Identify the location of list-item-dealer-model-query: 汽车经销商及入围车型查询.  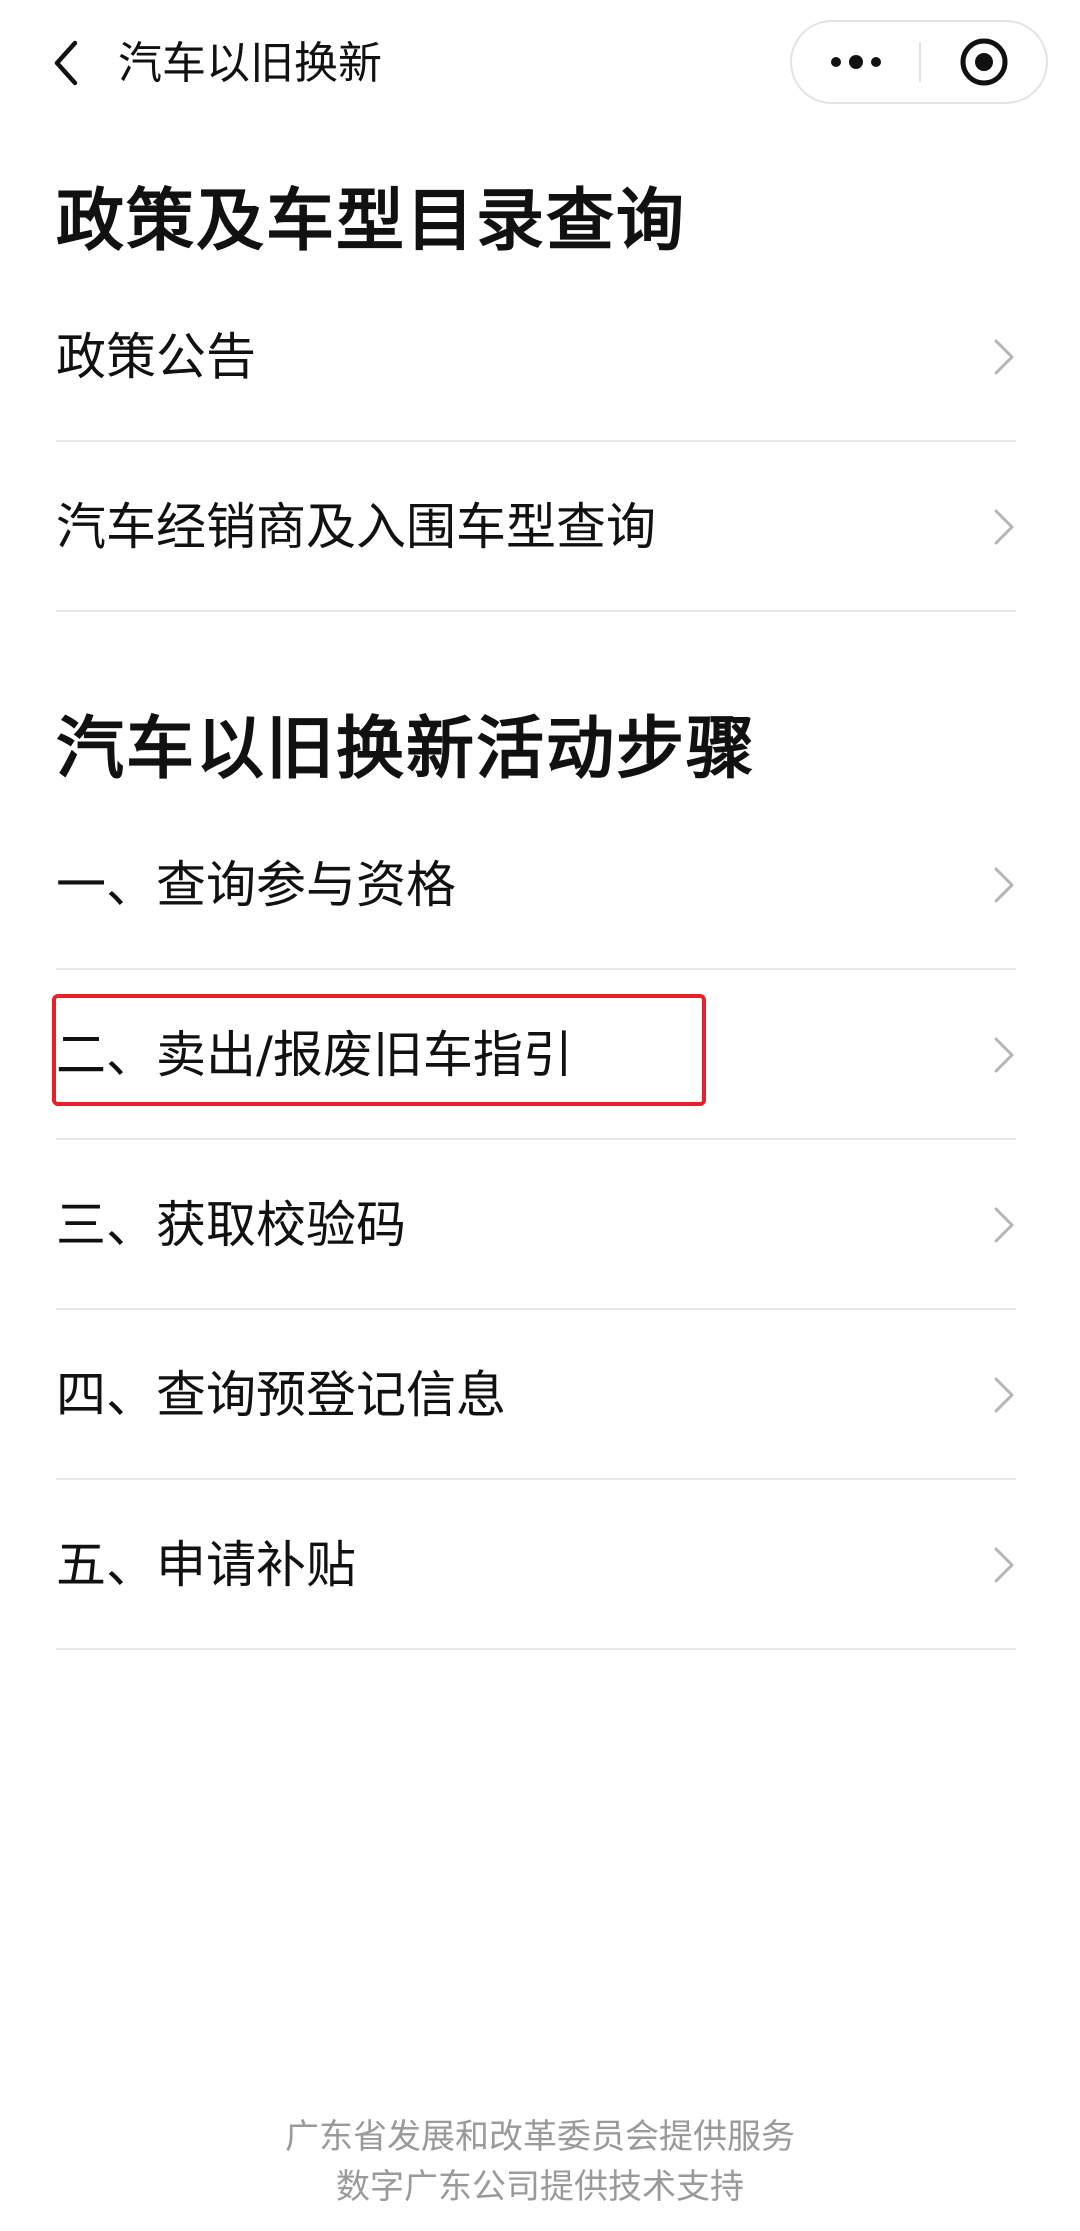
(536, 527).